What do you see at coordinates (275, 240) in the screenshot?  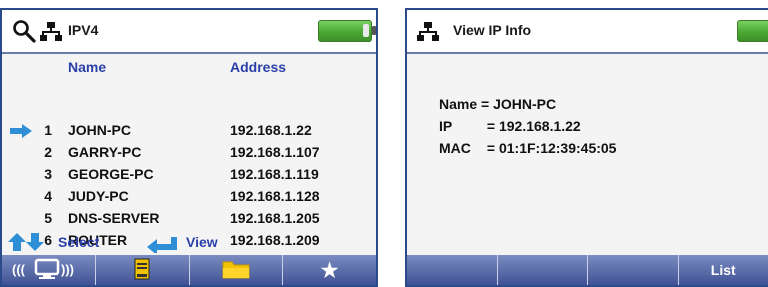 I see `row-address: 192.168.1.209` at bounding box center [275, 240].